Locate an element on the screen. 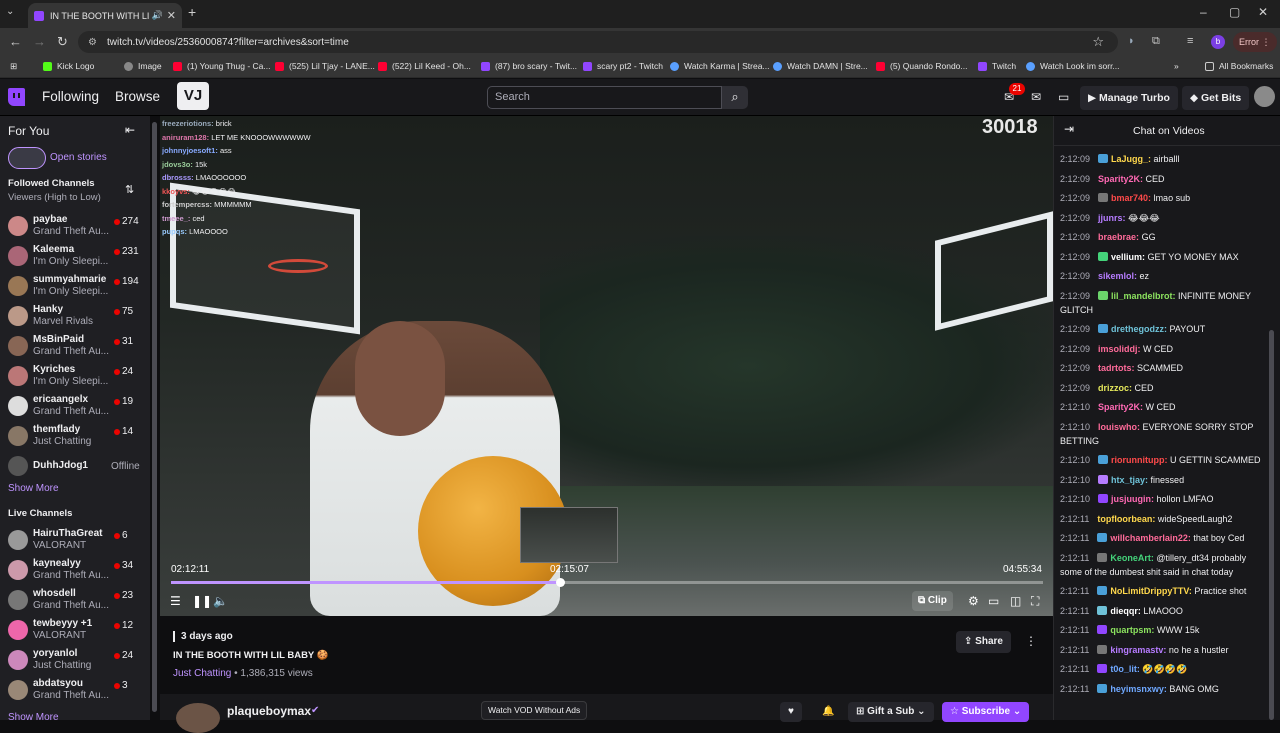 The image size is (1280, 733). inbox-icon: ✉ is located at coordinates (1036, 97).